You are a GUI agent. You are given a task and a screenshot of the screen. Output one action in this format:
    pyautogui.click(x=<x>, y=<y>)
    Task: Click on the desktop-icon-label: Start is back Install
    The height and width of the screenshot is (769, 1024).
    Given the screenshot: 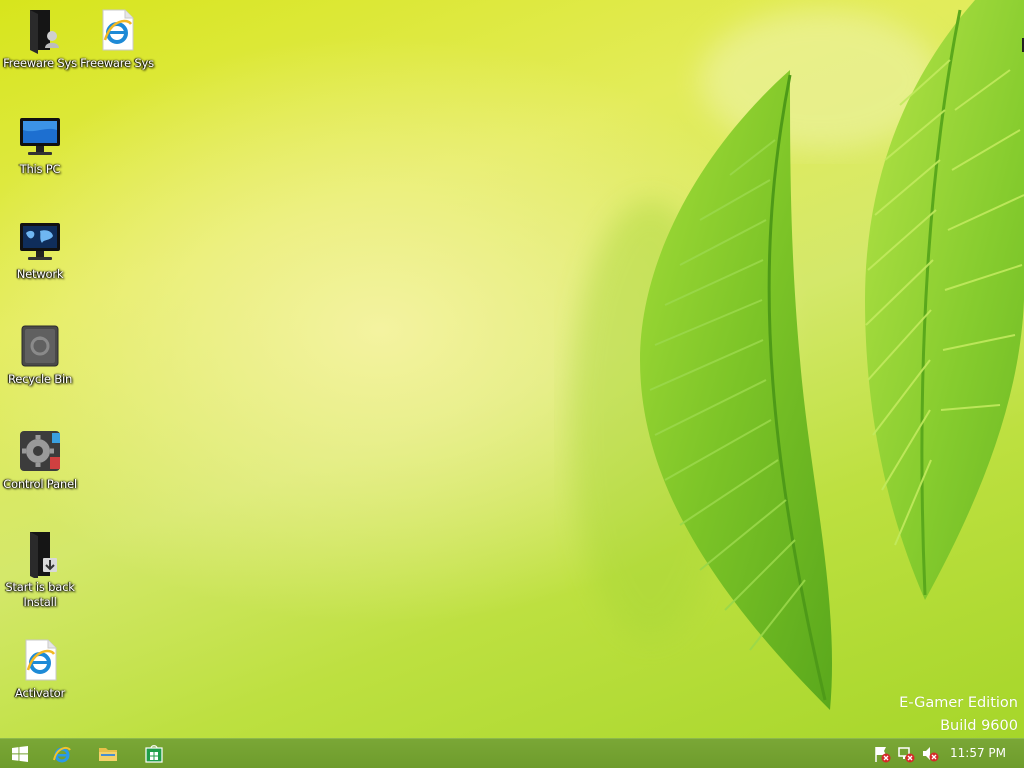 What is the action you would take?
    pyautogui.click(x=40, y=594)
    